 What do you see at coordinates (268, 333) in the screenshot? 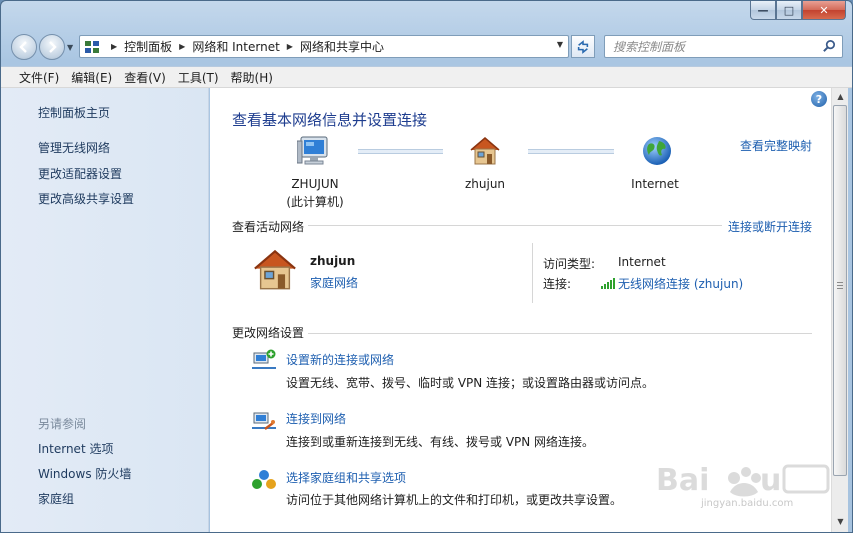
I see `change-settings-title: 更改网络设置` at bounding box center [268, 333].